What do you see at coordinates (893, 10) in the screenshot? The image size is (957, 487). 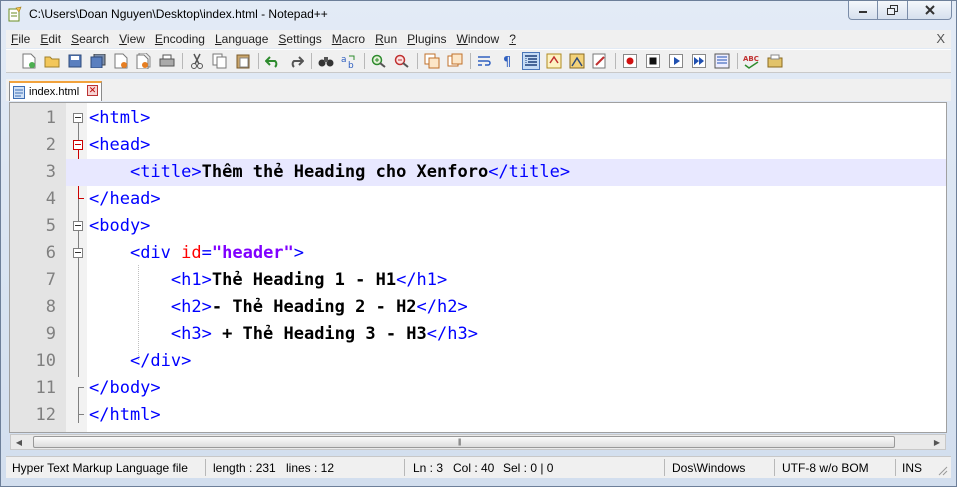 I see `restore-button` at bounding box center [893, 10].